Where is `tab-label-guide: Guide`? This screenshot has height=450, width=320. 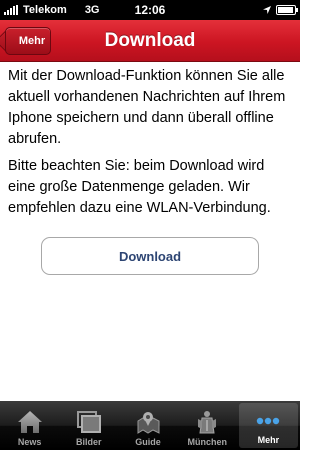 tab-label-guide: Guide is located at coordinates (148, 442).